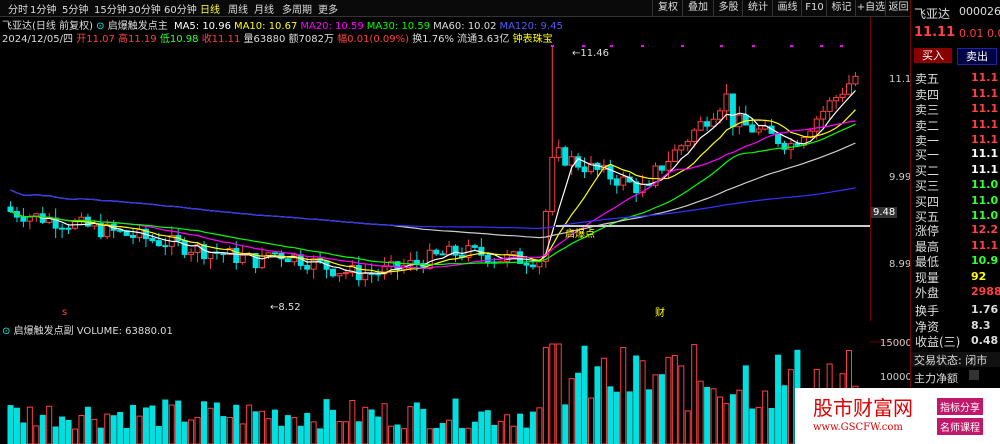  I want to click on price-pct: 0.0, so click(993, 33).